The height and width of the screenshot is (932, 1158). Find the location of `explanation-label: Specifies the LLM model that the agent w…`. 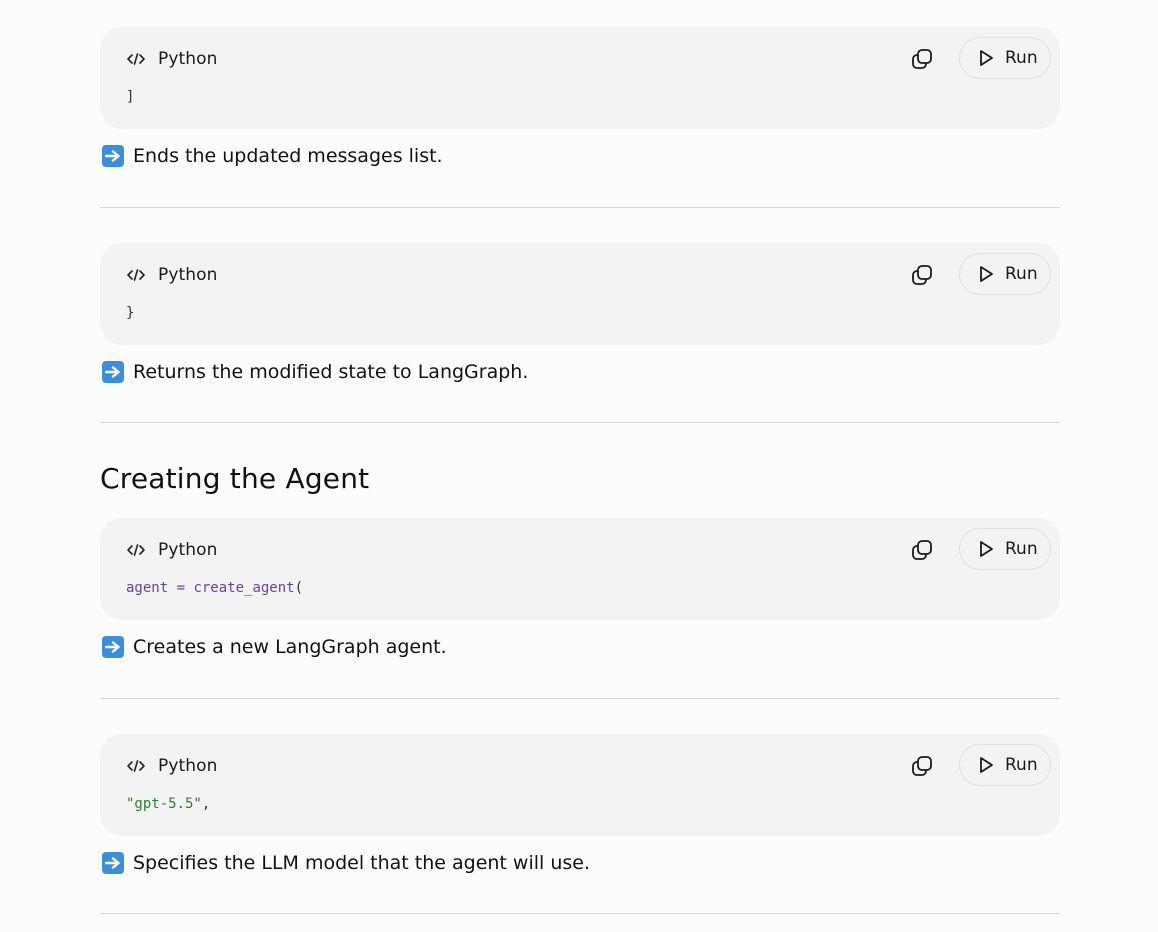

explanation-label: Specifies the LLM model that the agent w… is located at coordinates (362, 863).